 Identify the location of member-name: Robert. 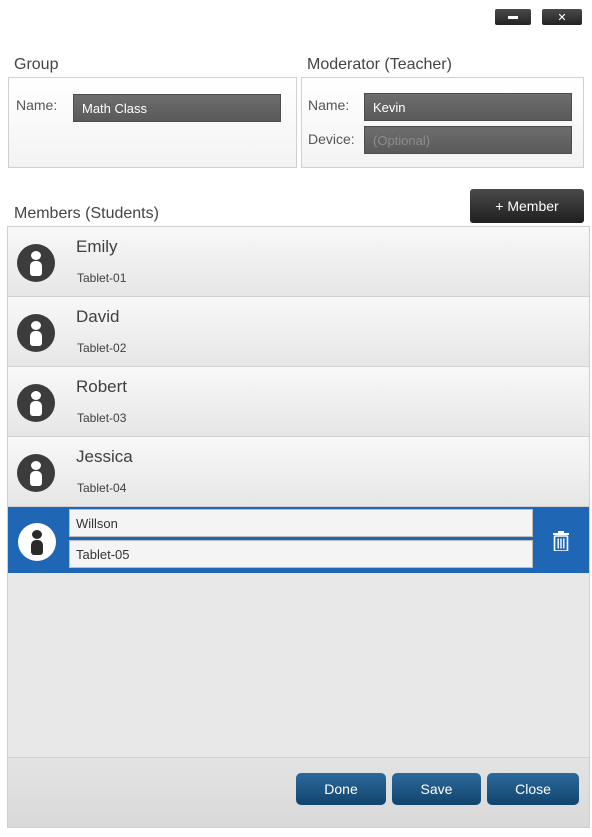
(102, 386).